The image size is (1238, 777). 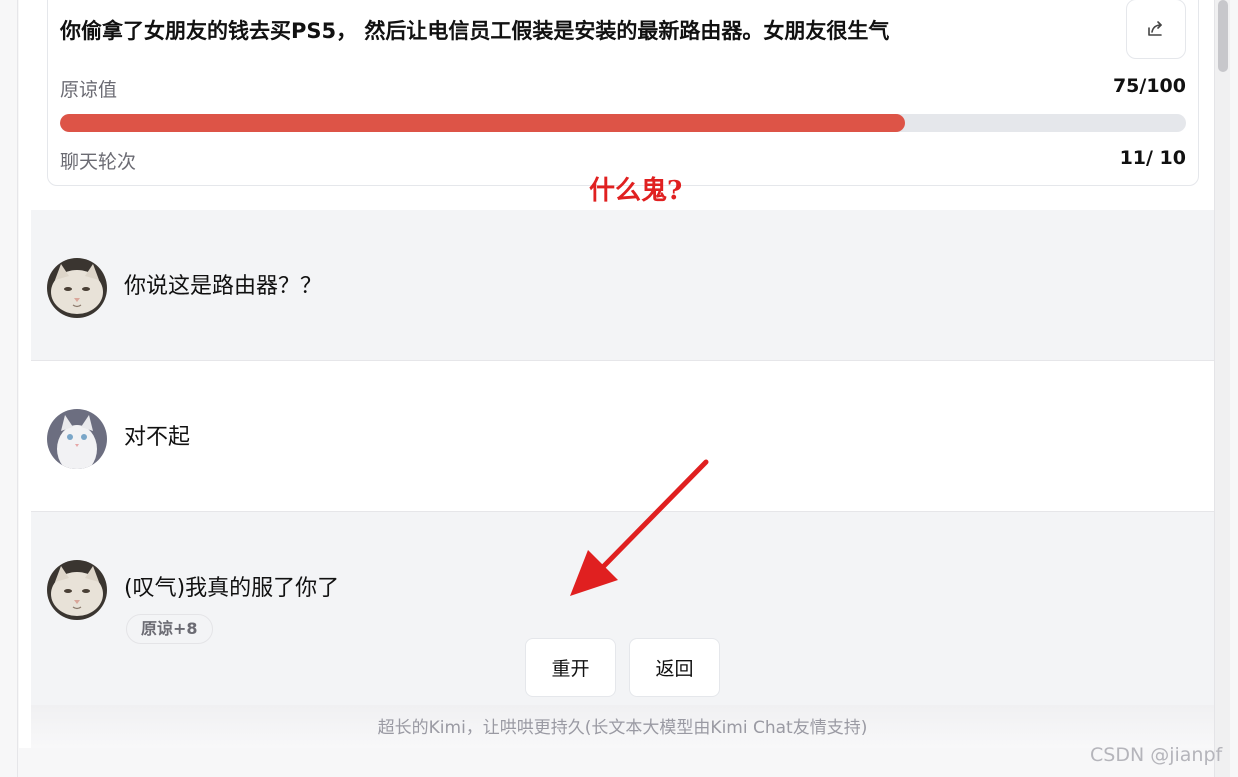 What do you see at coordinates (1223, 36) in the screenshot?
I see `scrollbar-thumb` at bounding box center [1223, 36].